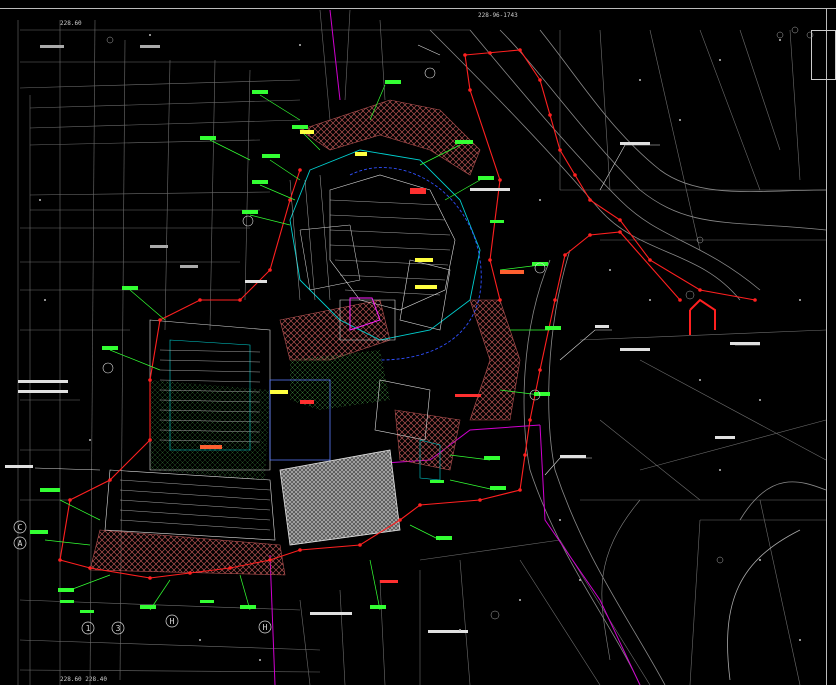 This screenshot has height=685, width=836. I want to click on axis-marker-label-h-2: H, so click(265, 627).